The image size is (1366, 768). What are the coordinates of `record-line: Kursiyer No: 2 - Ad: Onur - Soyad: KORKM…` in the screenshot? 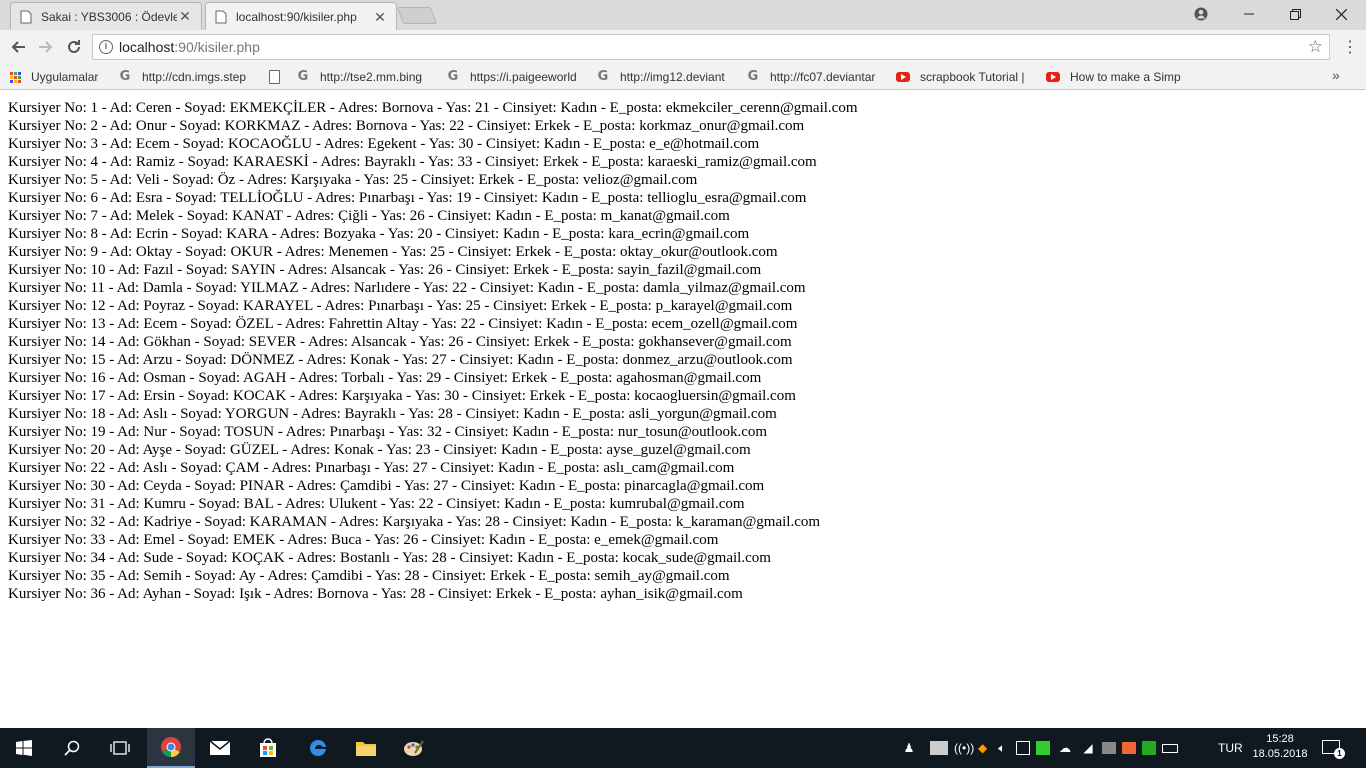 It's located at (406, 126).